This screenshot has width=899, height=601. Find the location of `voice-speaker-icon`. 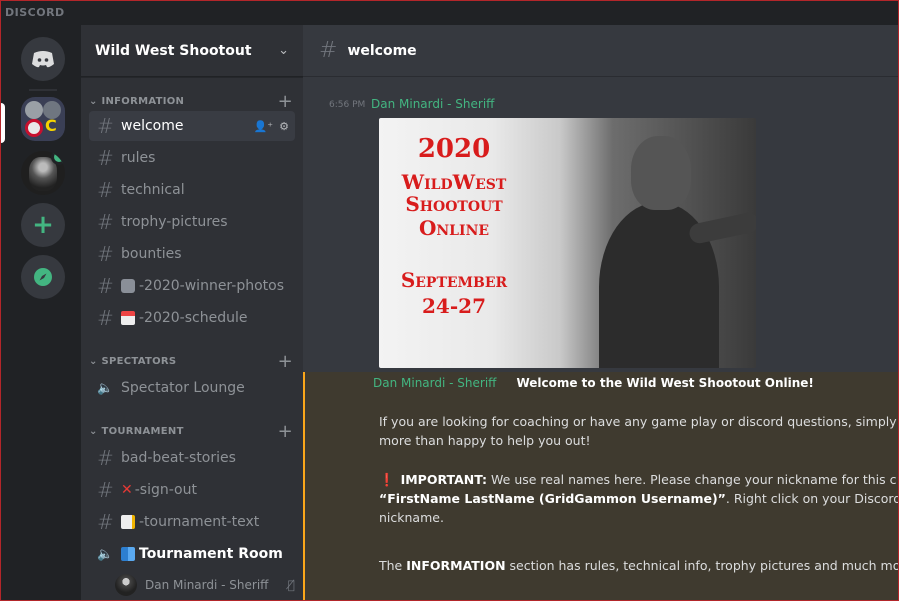

voice-speaker-icon is located at coordinates (58, 158).